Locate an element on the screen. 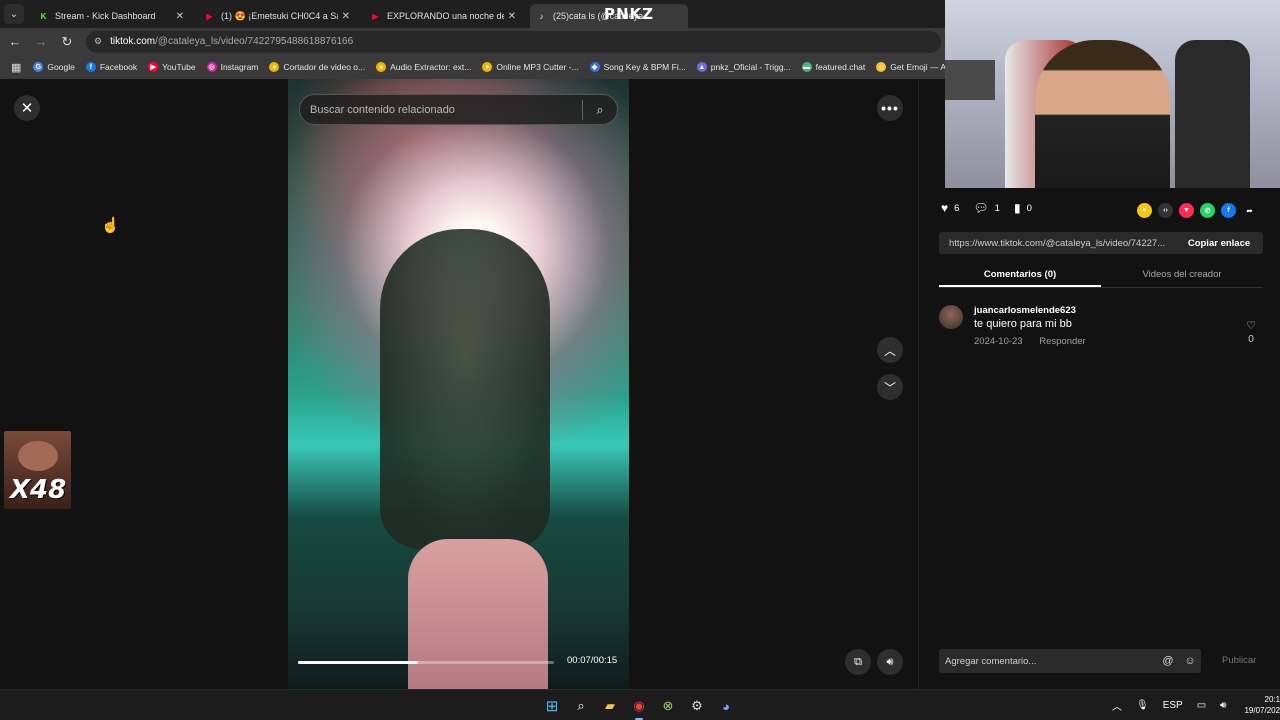  browser-tab: ▶ (1) 😍 ¡Emetsuki CH0C4 a Sach ✕ is located at coordinates (277, 16).